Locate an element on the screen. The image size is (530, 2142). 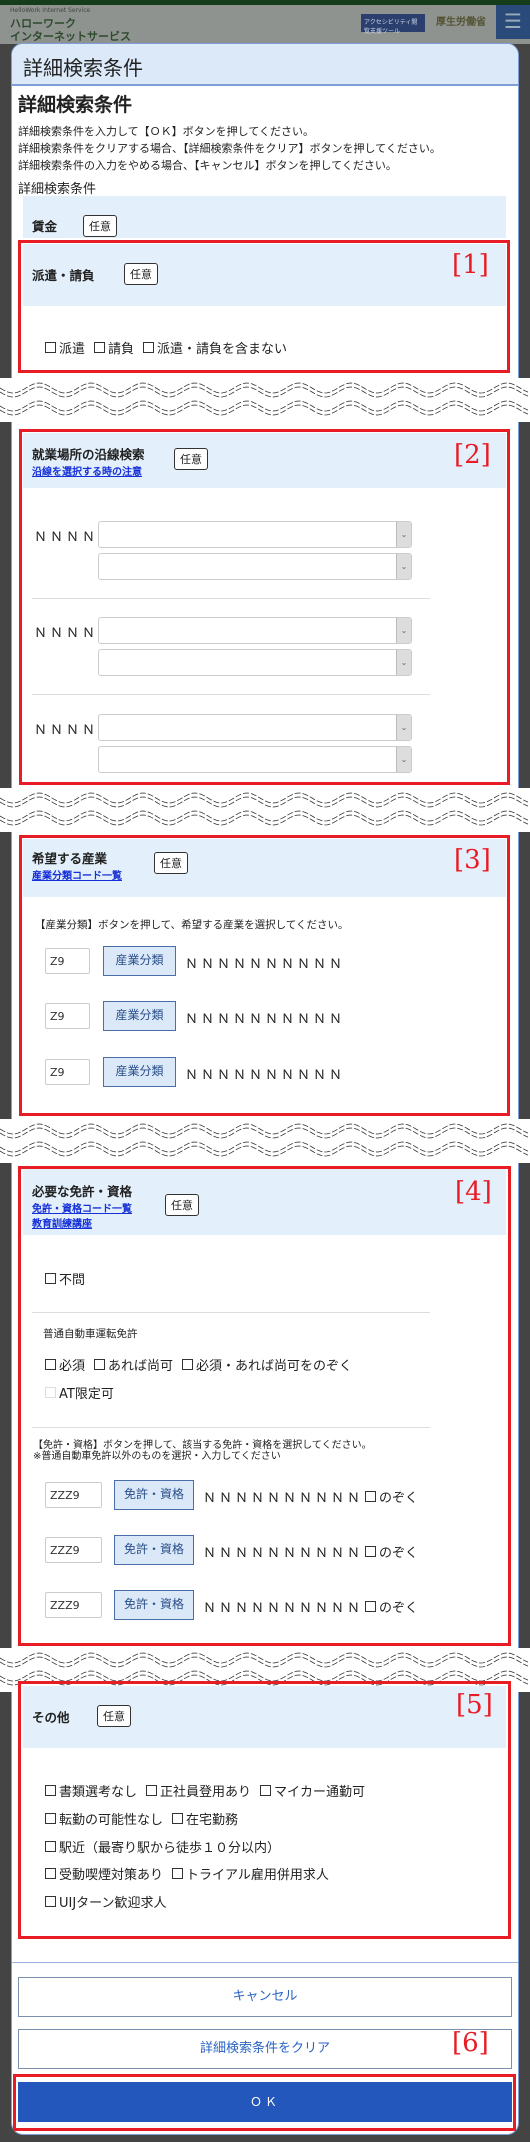
annotation-label: [4] is located at coordinates (473, 1192).